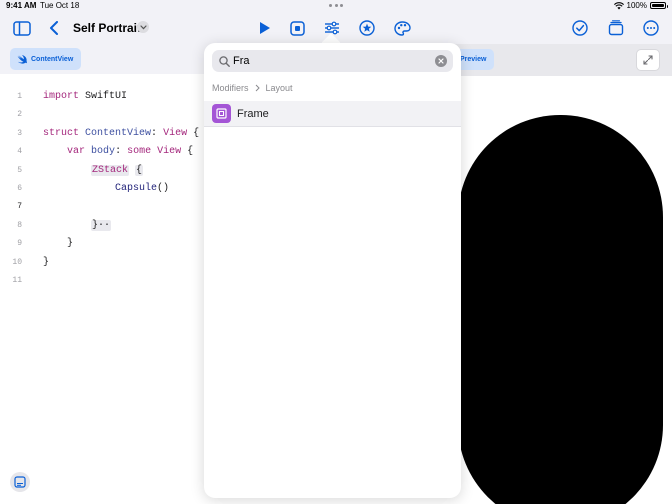 The width and height of the screenshot is (672, 504). Describe the element at coordinates (224, 61) in the screenshot. I see `search-icon` at that location.